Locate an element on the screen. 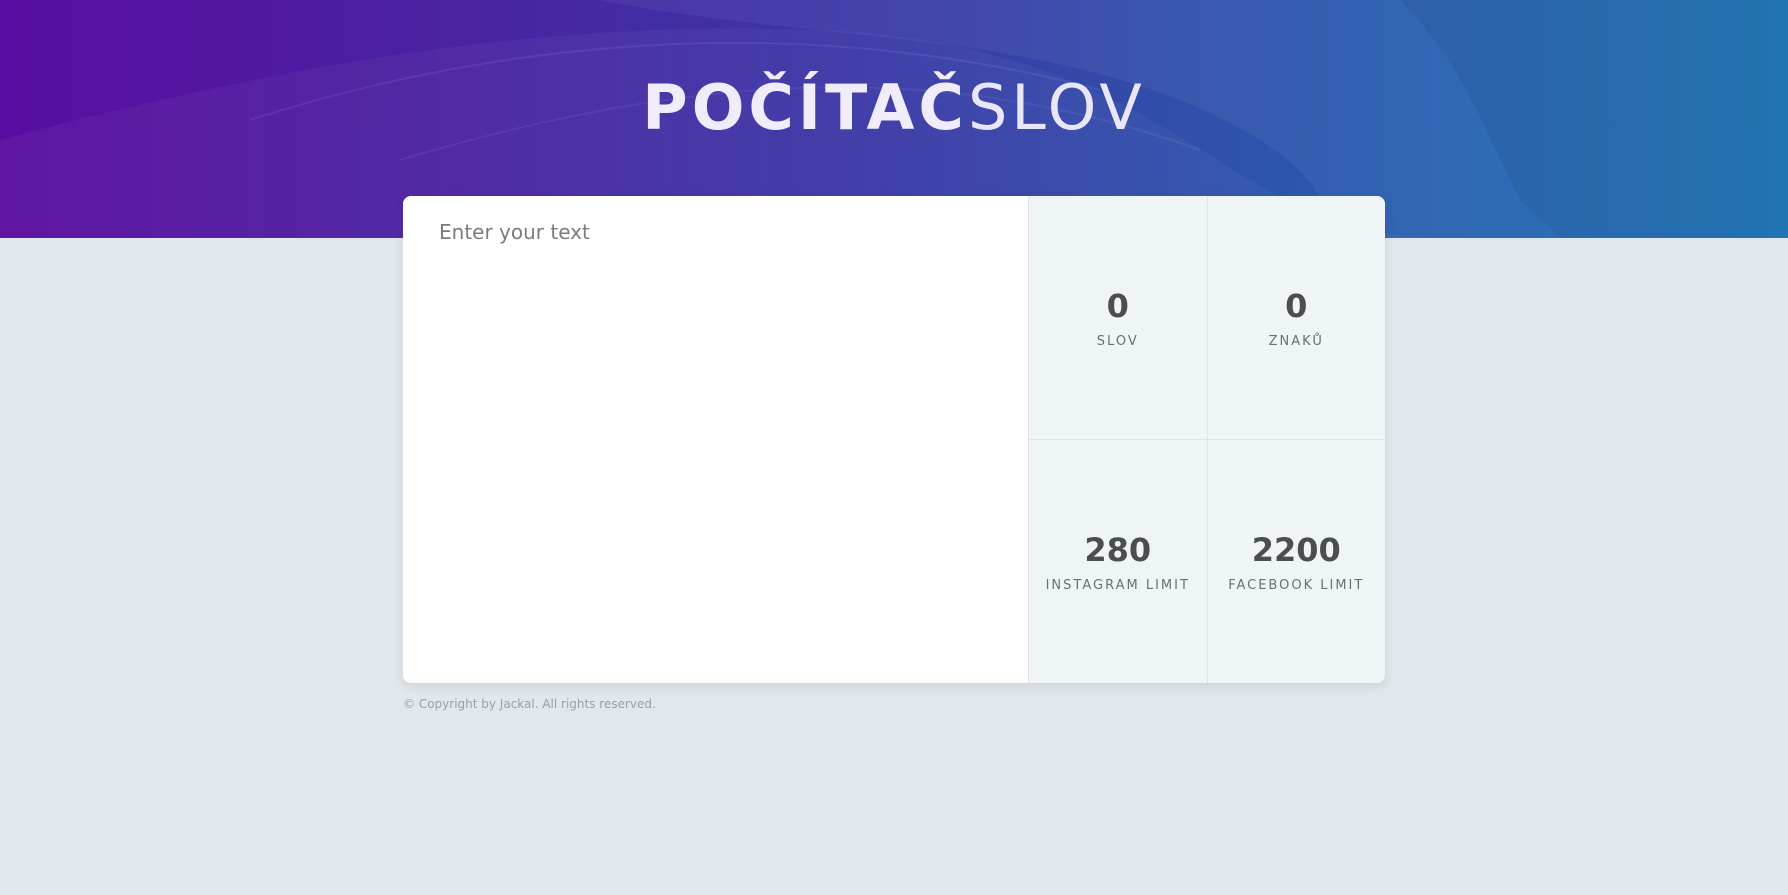  title-bold-part: POČÍTAČ is located at coordinates (805, 107).